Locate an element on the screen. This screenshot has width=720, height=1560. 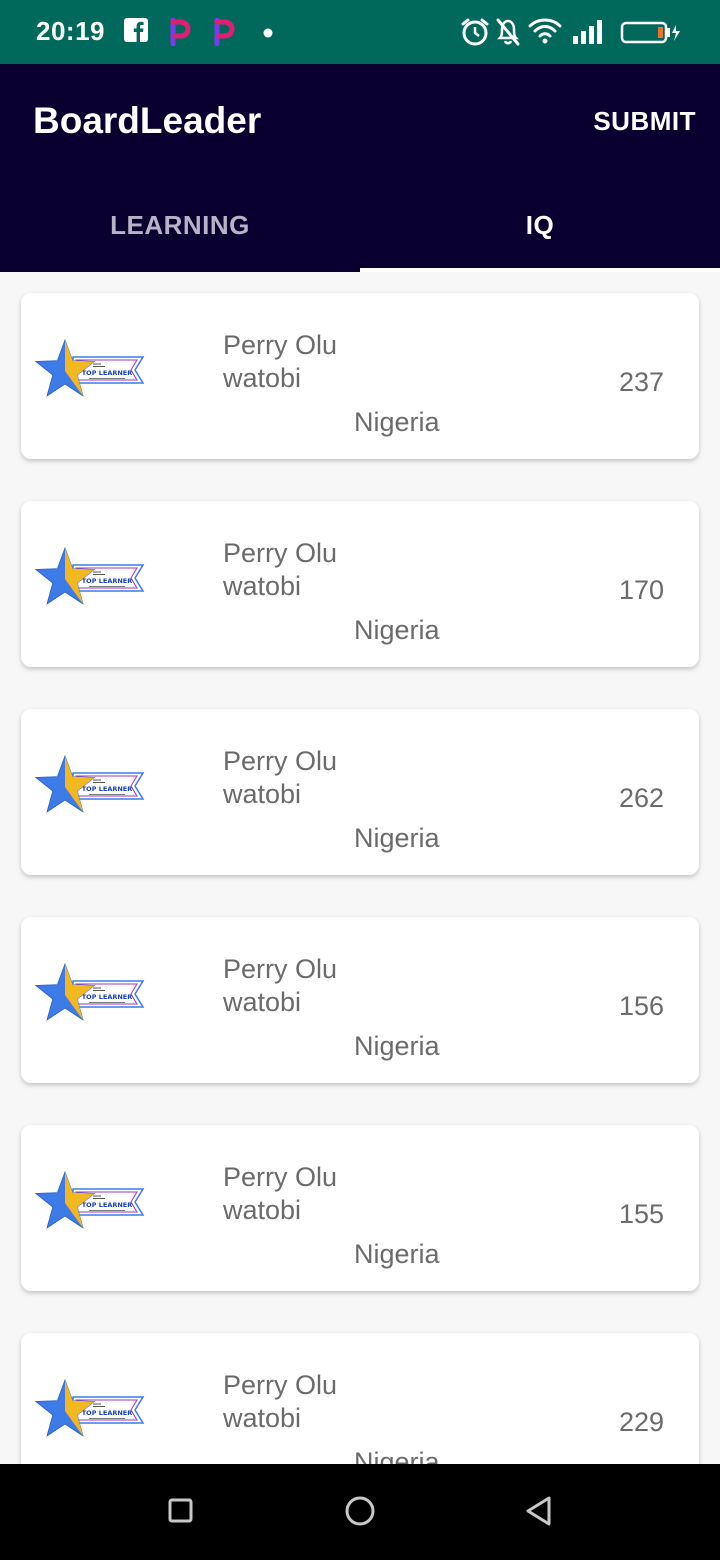
notification-dot-icon is located at coordinates (268, 33).